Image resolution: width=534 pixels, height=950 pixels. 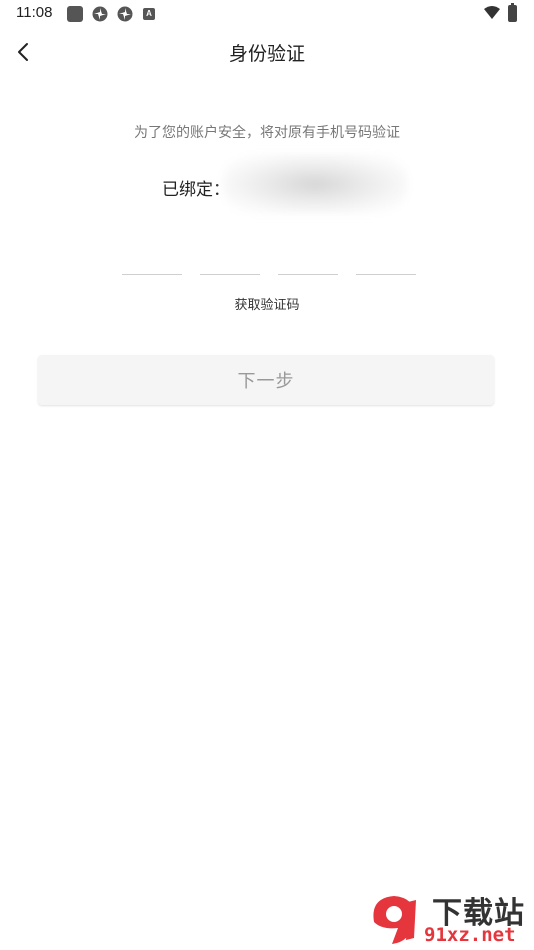 What do you see at coordinates (267, 303) in the screenshot?
I see `get-code-link: 获取验证码` at bounding box center [267, 303].